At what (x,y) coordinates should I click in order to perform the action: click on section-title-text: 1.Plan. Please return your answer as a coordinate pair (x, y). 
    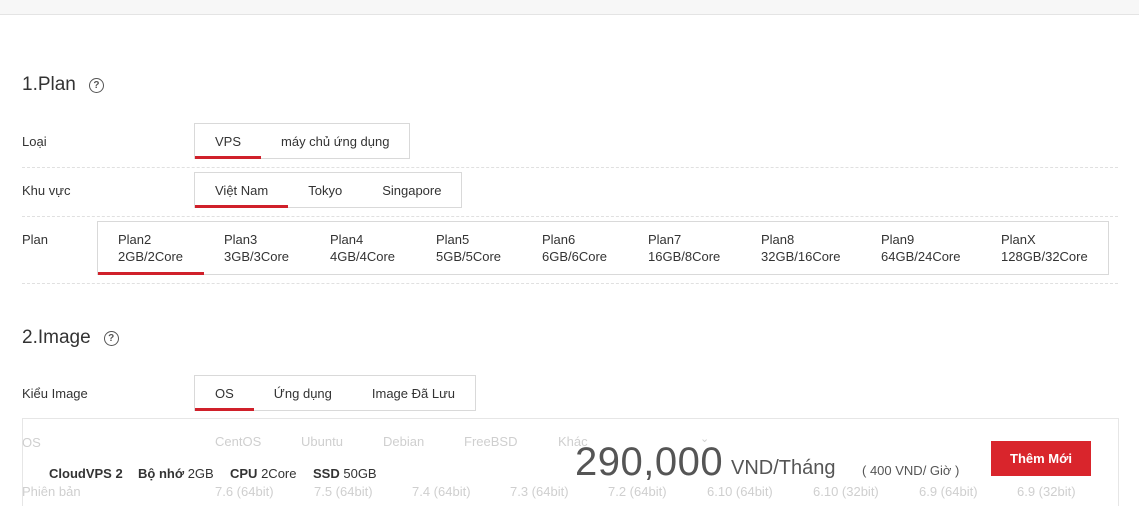
    Looking at the image, I should click on (49, 84).